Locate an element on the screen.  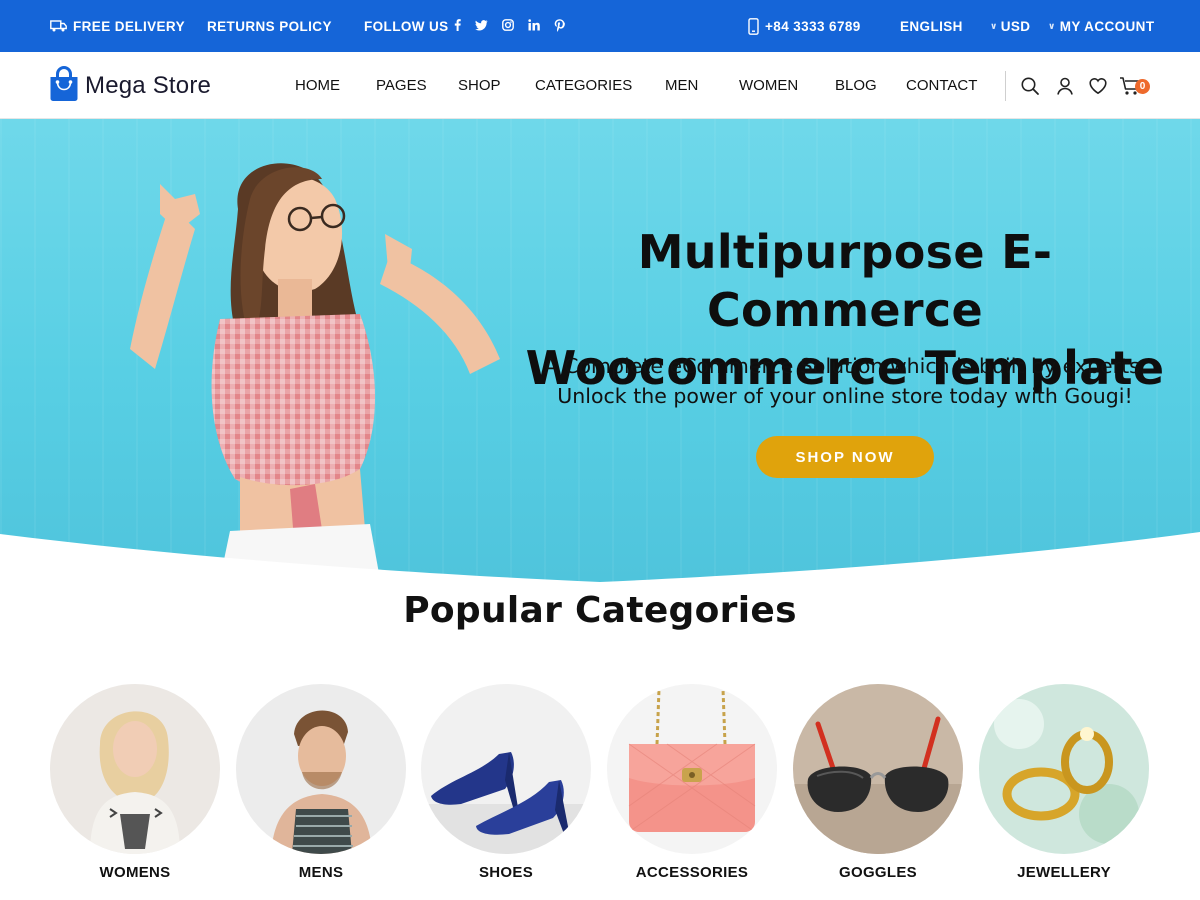
follow-us-text: FOLLOW US is located at coordinates (406, 26).